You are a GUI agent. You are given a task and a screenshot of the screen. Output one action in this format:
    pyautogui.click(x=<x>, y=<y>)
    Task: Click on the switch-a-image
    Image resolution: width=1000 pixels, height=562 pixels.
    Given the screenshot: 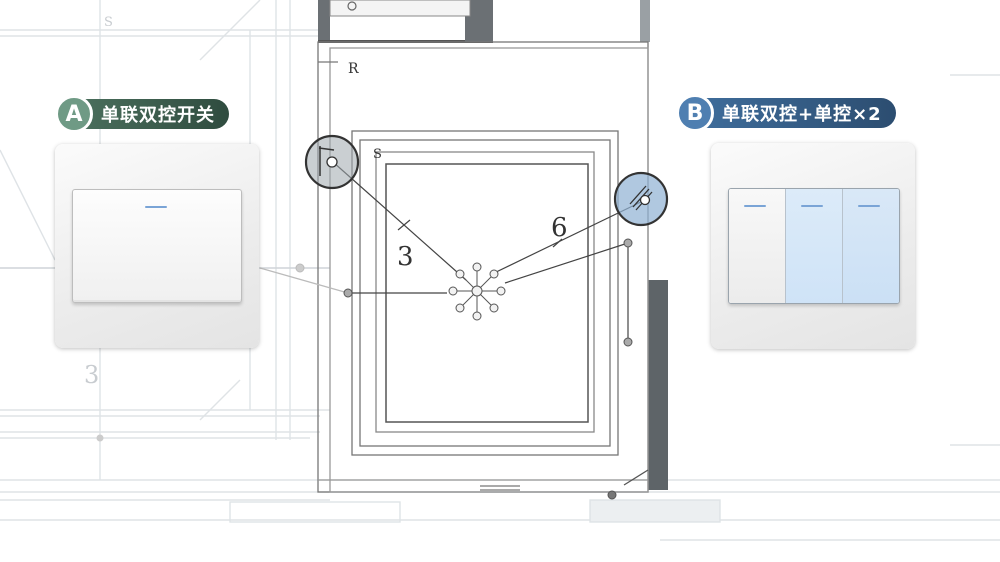 What is the action you would take?
    pyautogui.click(x=157, y=246)
    